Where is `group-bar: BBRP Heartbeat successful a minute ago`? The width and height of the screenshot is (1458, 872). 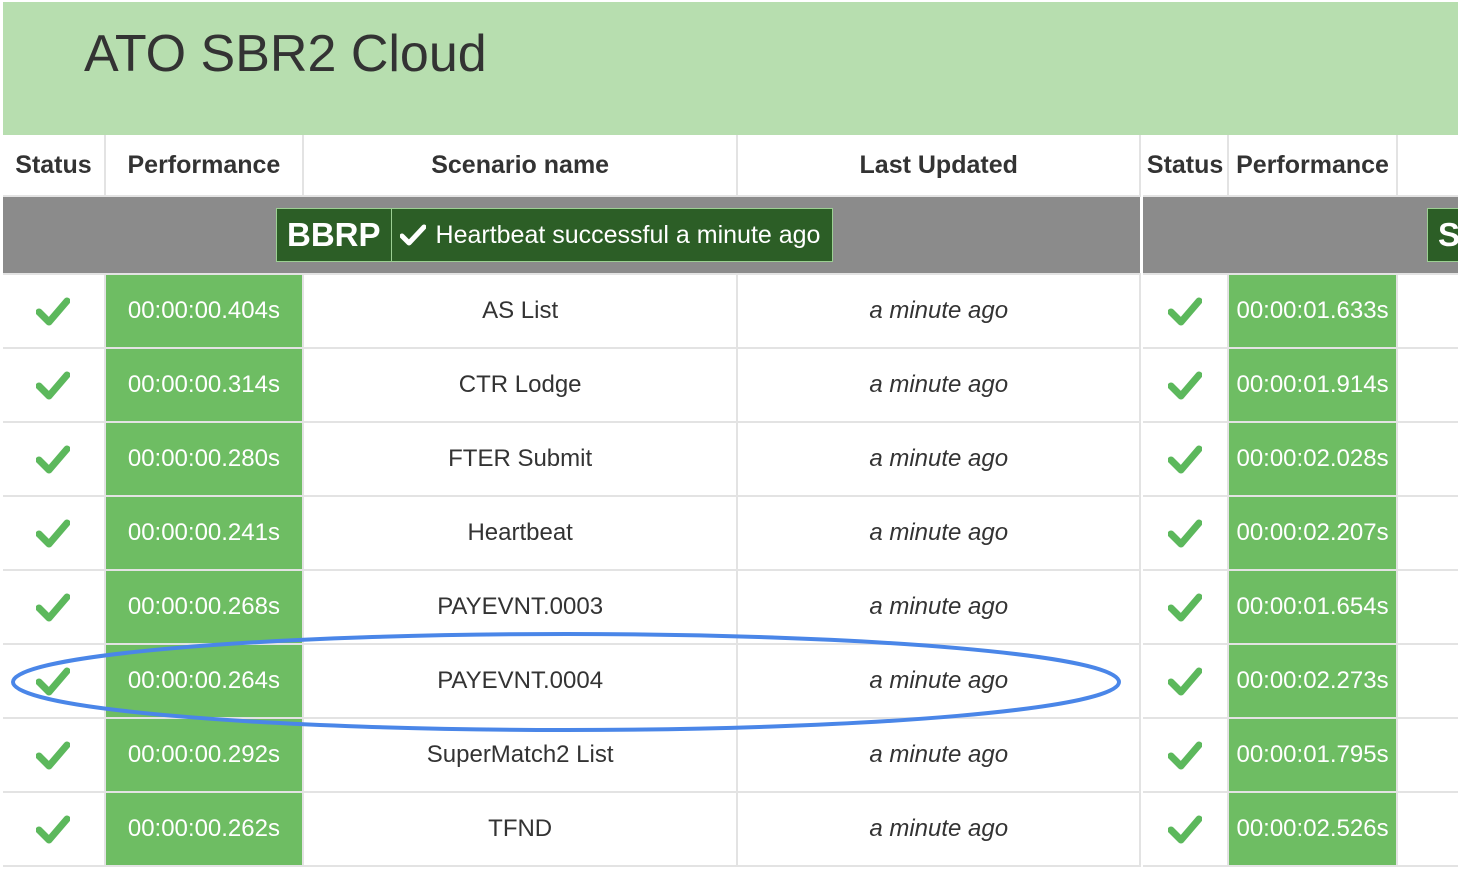
group-bar: BBRP Heartbeat successful a minute ago is located at coordinates (571, 235).